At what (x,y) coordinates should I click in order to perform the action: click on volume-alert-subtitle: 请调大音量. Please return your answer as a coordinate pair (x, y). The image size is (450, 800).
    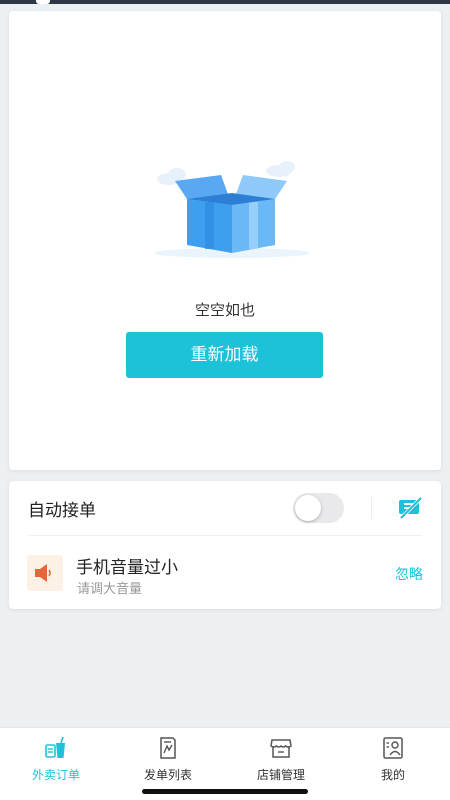
    Looking at the image, I should click on (110, 589).